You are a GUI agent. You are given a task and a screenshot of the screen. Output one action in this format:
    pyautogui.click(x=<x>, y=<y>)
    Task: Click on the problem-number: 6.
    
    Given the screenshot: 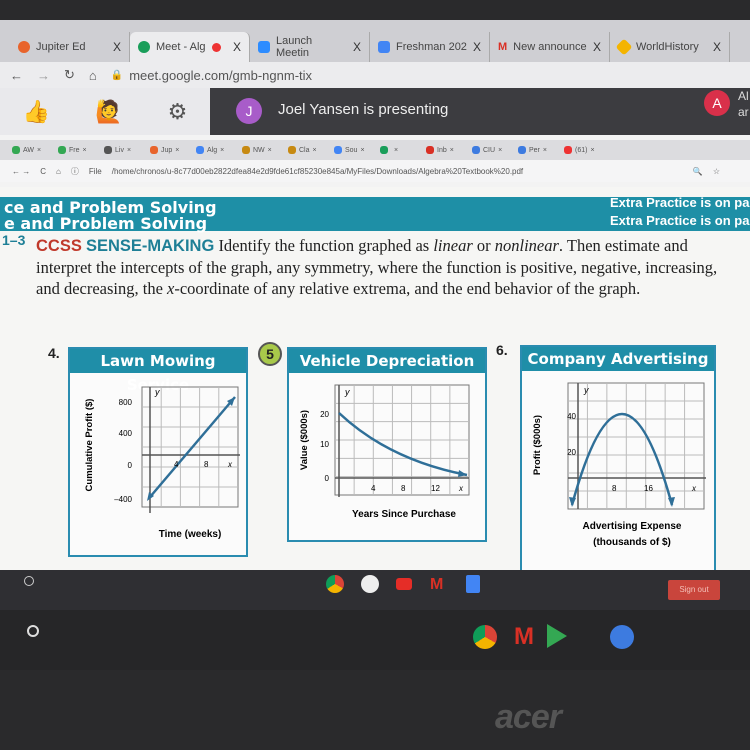 What is the action you would take?
    pyautogui.click(x=502, y=350)
    